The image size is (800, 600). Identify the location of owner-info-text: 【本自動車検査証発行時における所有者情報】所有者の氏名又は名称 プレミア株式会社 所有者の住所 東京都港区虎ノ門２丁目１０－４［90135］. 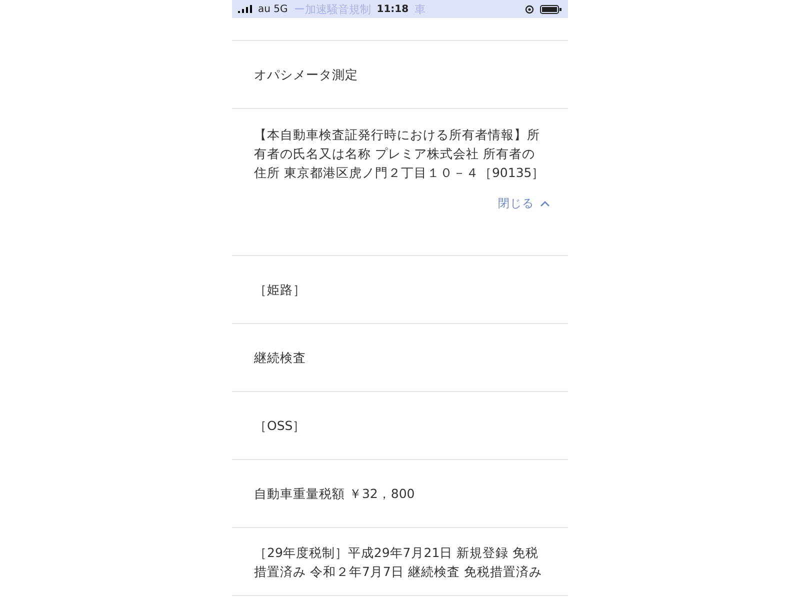
(400, 154).